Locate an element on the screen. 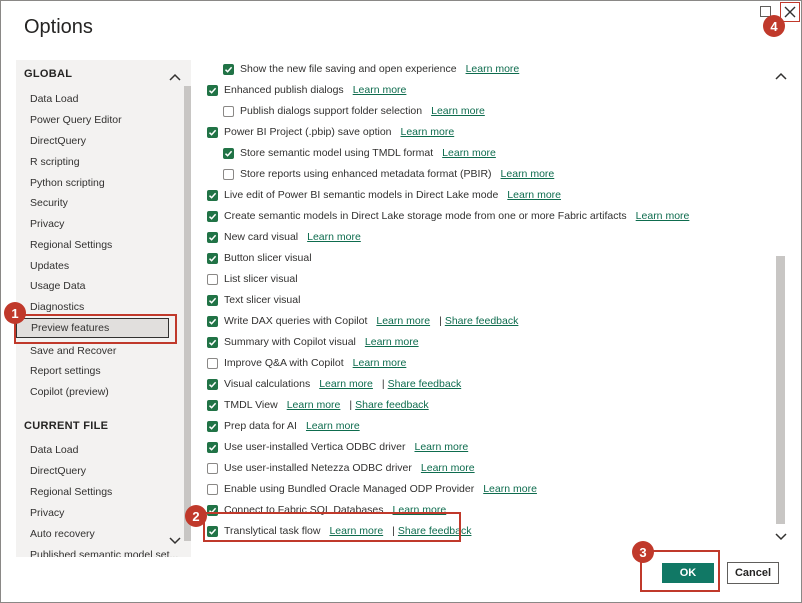 This screenshot has height=603, width=802. feature-label: TMDL View is located at coordinates (251, 405).